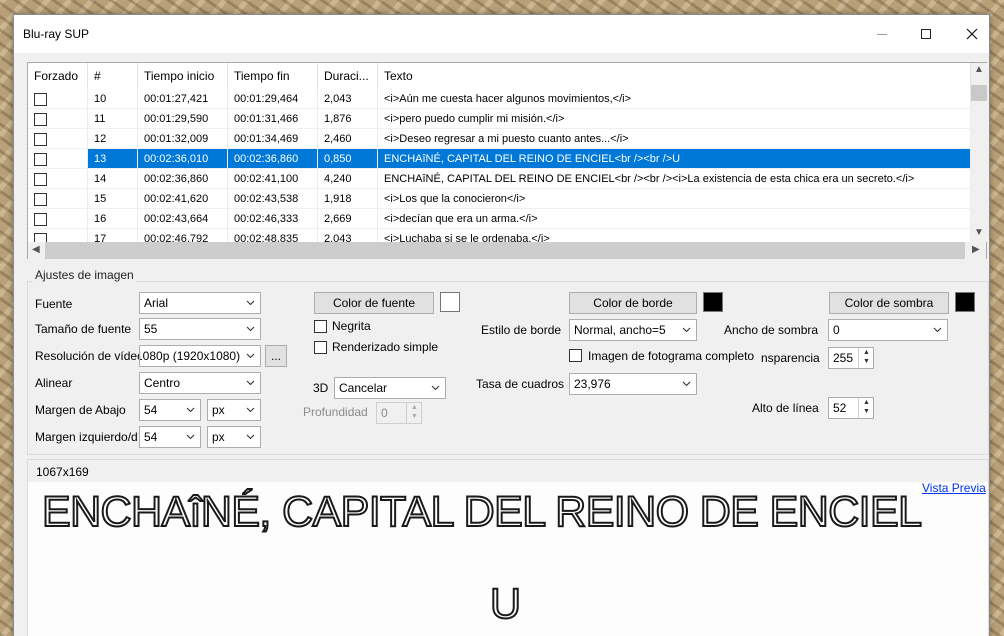 The image size is (1004, 636). What do you see at coordinates (674, 218) in the screenshot?
I see `row-text: <i>decían que era un arma.</i>` at bounding box center [674, 218].